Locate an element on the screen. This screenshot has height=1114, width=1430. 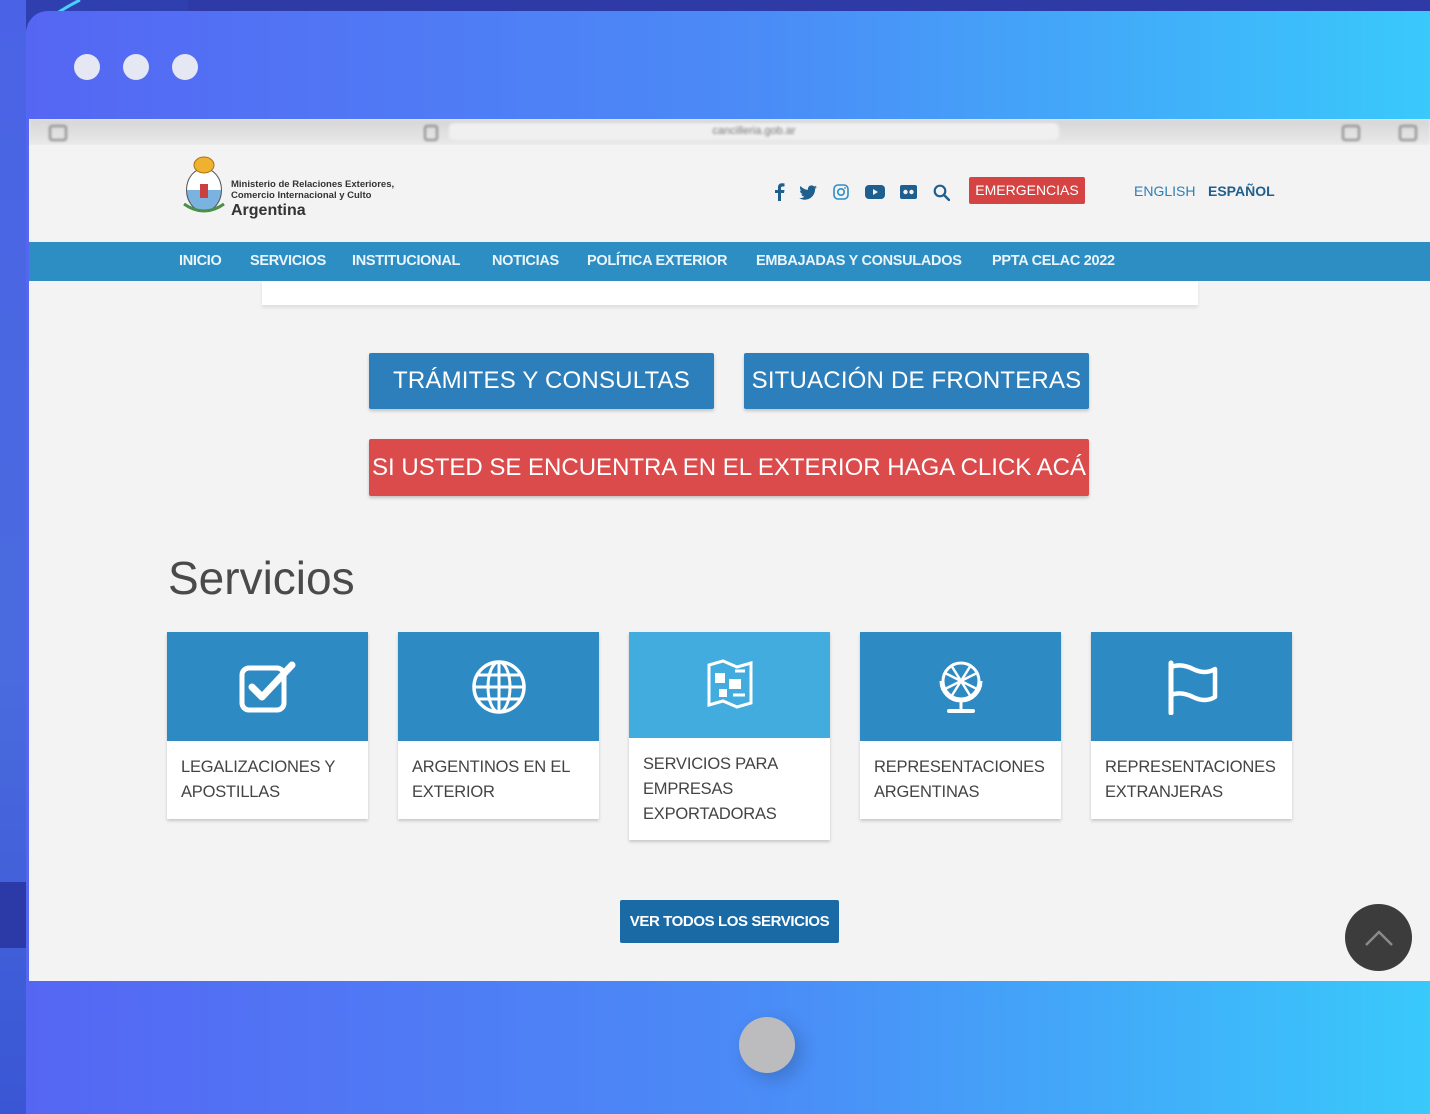
content-card-edge is located at coordinates (730, 293).